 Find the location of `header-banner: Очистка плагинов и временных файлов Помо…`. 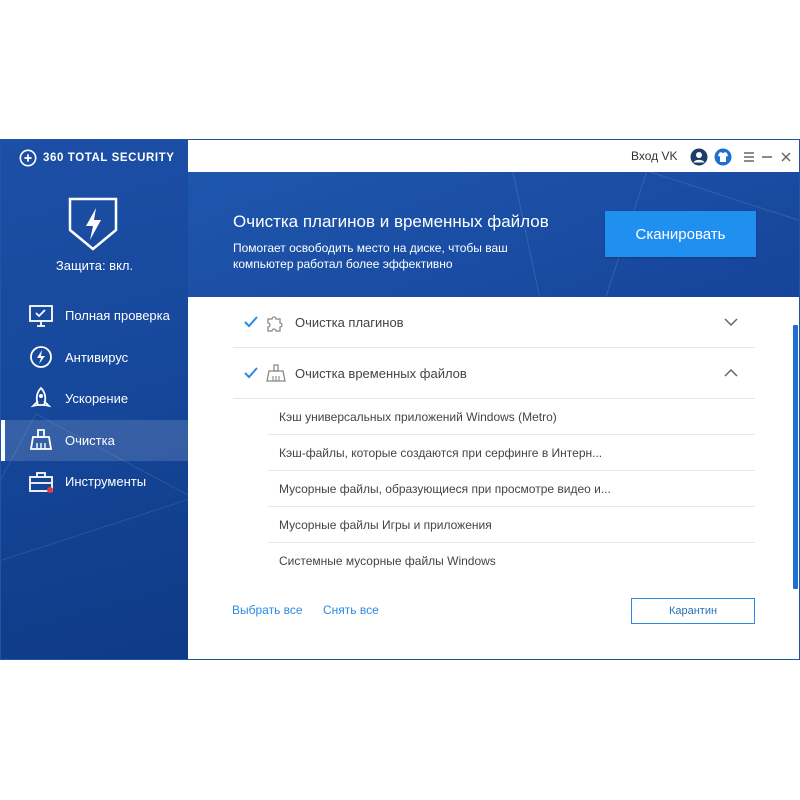

header-banner: Очистка плагинов и временных файлов Помо… is located at coordinates (493, 234).